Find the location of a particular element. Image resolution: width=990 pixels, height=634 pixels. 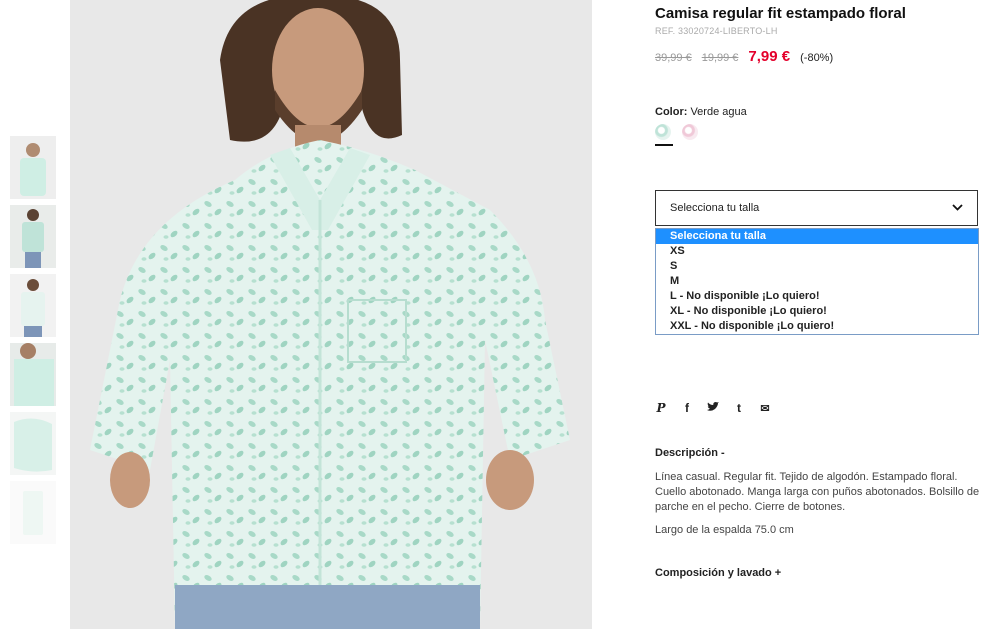

color-value: Verde agua is located at coordinates (718, 112).